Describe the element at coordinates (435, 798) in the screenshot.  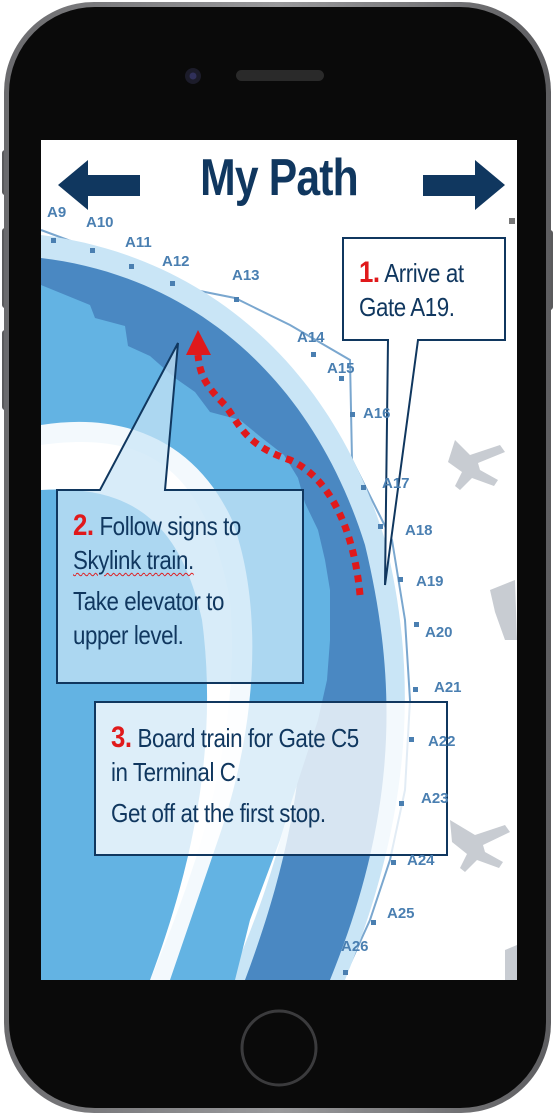
I see `gate-label-a23: A23` at that location.